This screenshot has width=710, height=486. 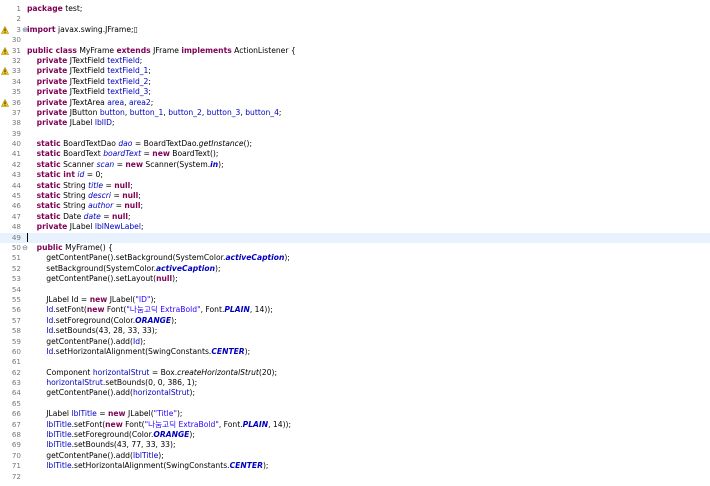 What do you see at coordinates (355, 248) in the screenshot?
I see `code-line: 50 ⊖ public MyFrame() {` at bounding box center [355, 248].